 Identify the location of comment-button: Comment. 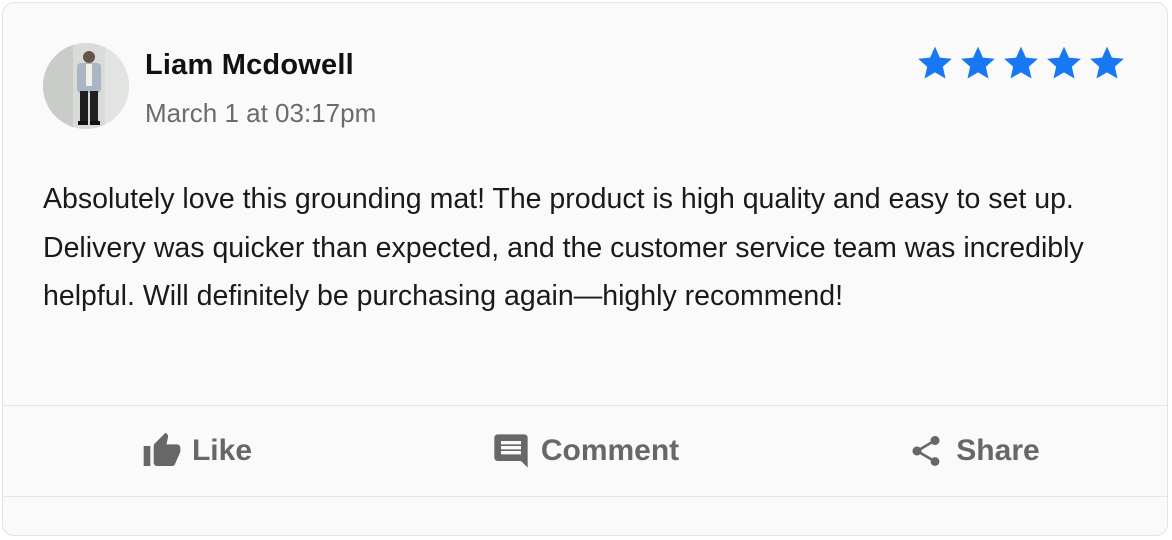
(585, 451).